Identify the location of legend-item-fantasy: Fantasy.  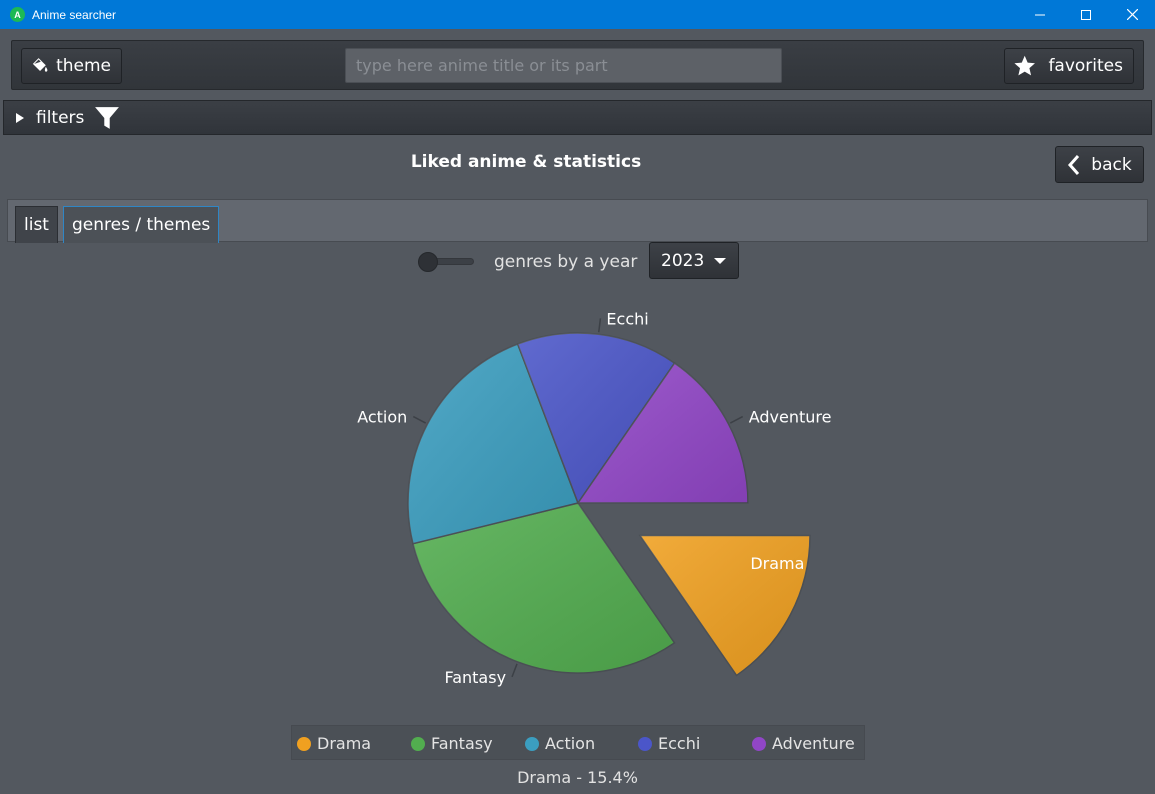
(452, 743).